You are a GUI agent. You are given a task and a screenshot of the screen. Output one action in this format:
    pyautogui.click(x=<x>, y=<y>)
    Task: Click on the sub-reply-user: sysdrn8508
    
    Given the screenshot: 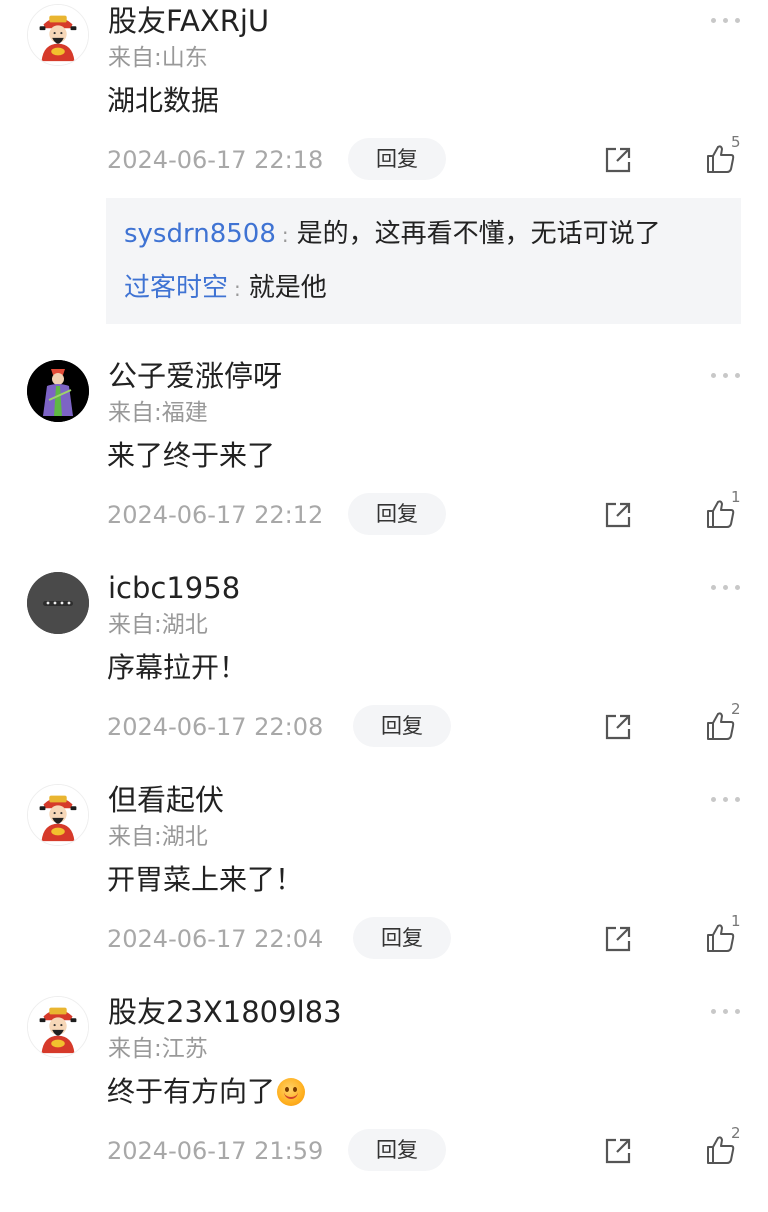 What is the action you would take?
    pyautogui.click(x=200, y=234)
    